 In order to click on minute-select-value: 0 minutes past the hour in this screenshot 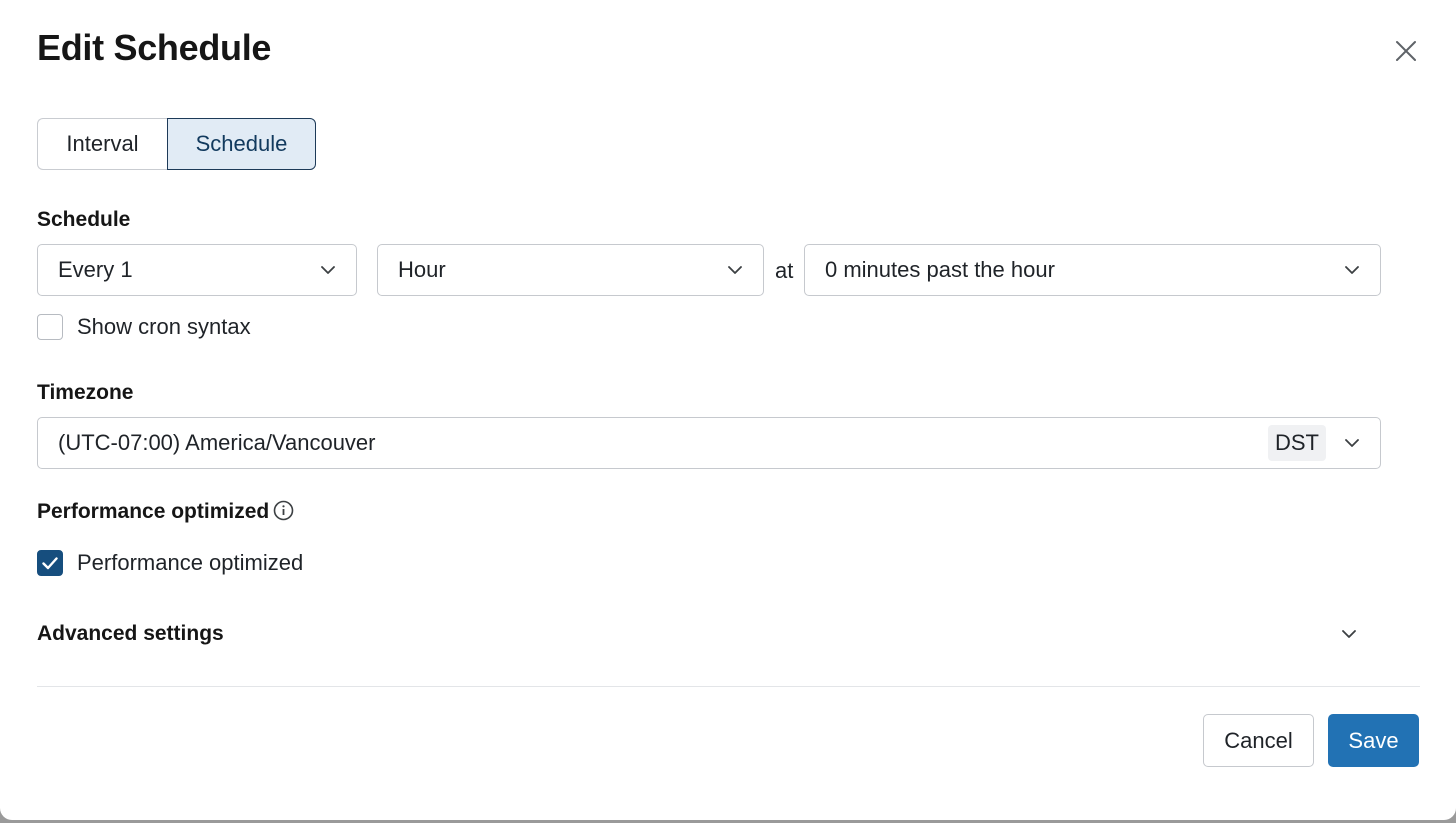, I will do `click(940, 269)`.